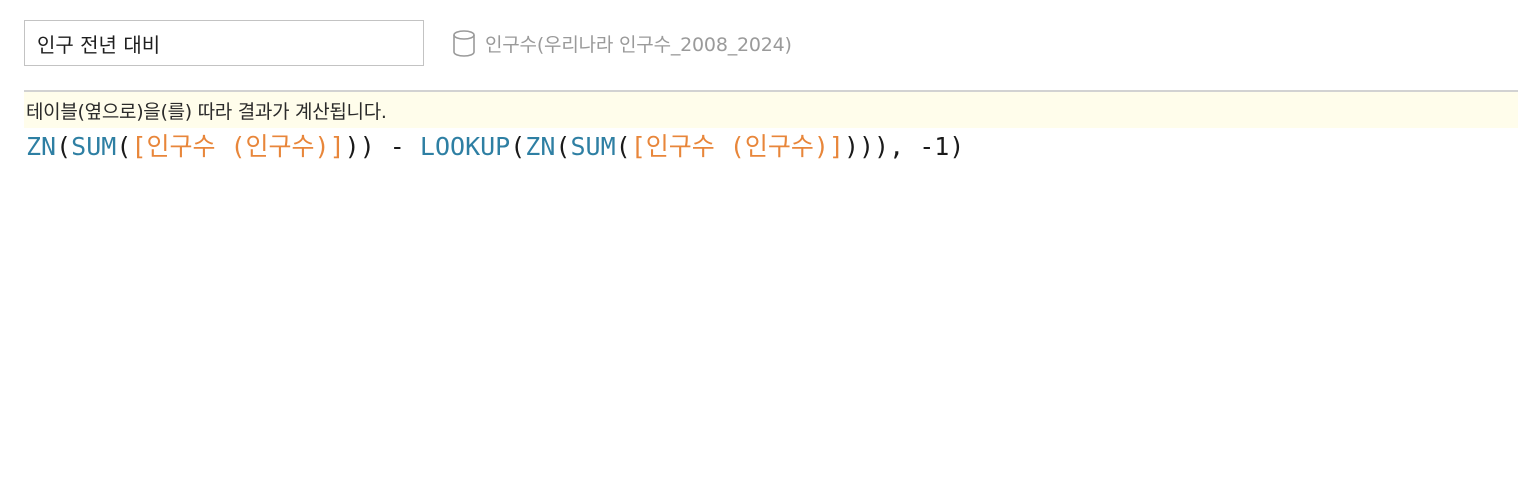 This screenshot has width=1518, height=486. Describe the element at coordinates (638, 44) in the screenshot. I see `datasource-label: 인구수(우리나라 인구수_2008_2024)` at that location.